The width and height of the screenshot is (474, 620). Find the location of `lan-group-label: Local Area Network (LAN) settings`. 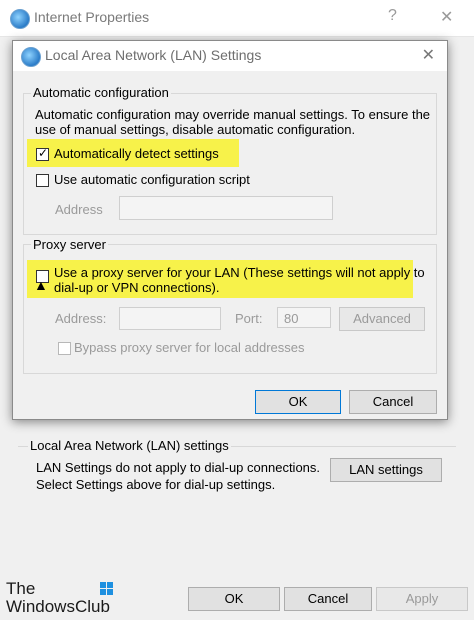

lan-group-label: Local Area Network (LAN) settings is located at coordinates (129, 445).